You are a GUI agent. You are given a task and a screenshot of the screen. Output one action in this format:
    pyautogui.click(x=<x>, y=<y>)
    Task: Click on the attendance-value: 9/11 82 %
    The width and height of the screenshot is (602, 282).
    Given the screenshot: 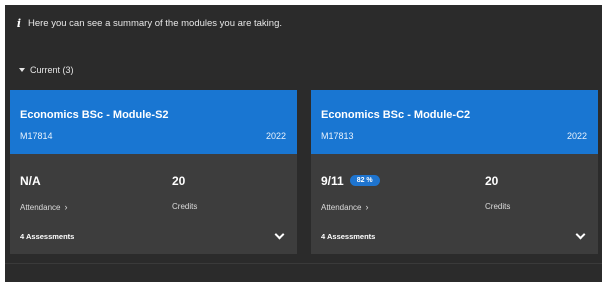 What is the action you would take?
    pyautogui.click(x=350, y=181)
    